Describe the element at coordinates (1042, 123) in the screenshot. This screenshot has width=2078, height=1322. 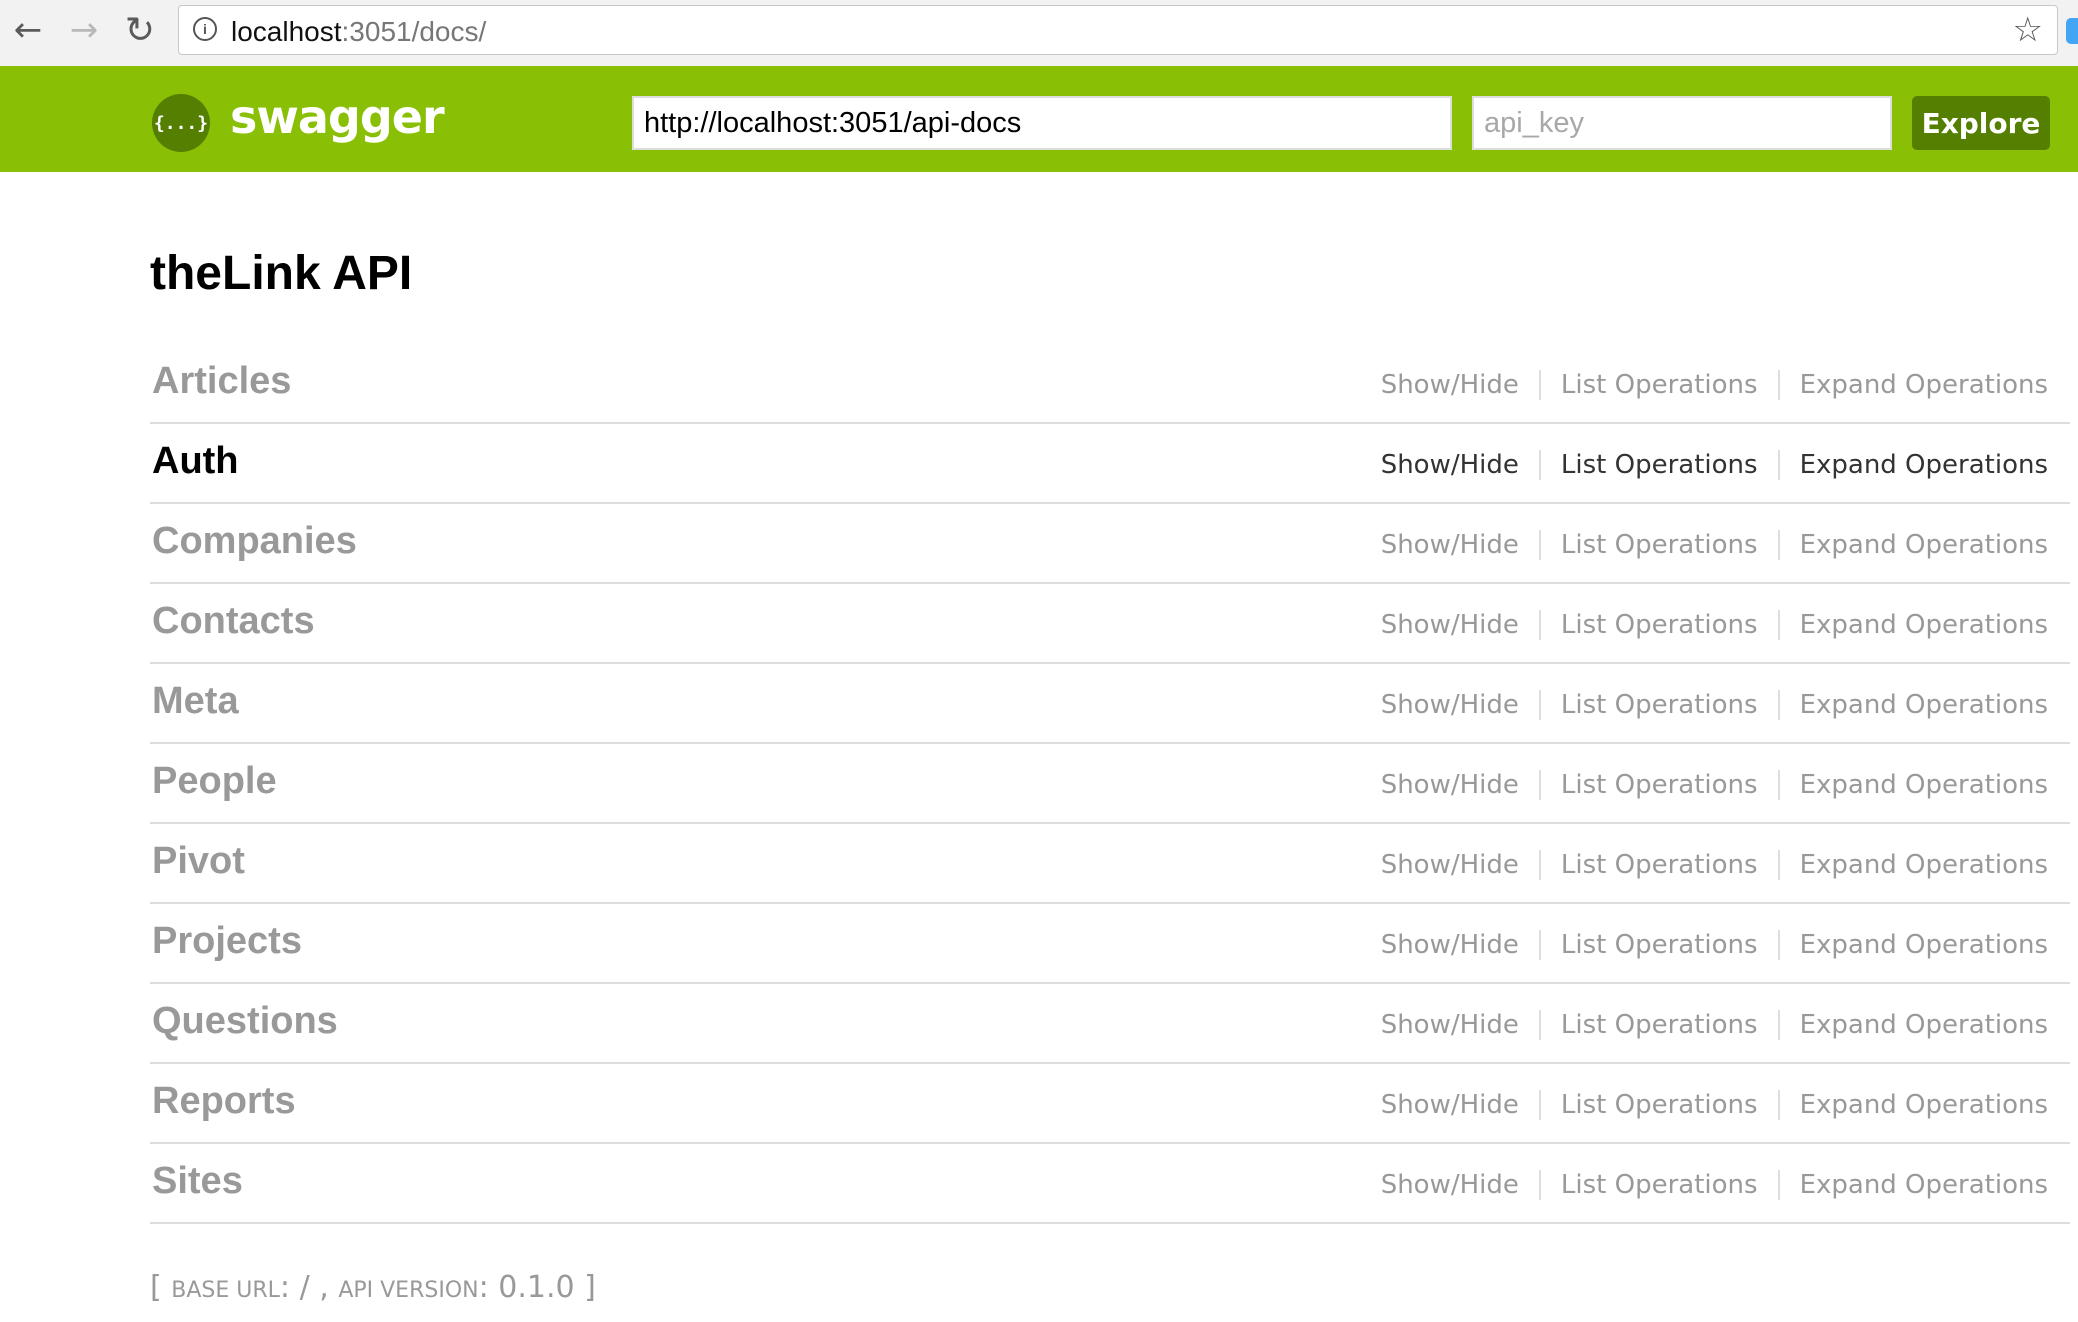
I see `api-url-input` at that location.